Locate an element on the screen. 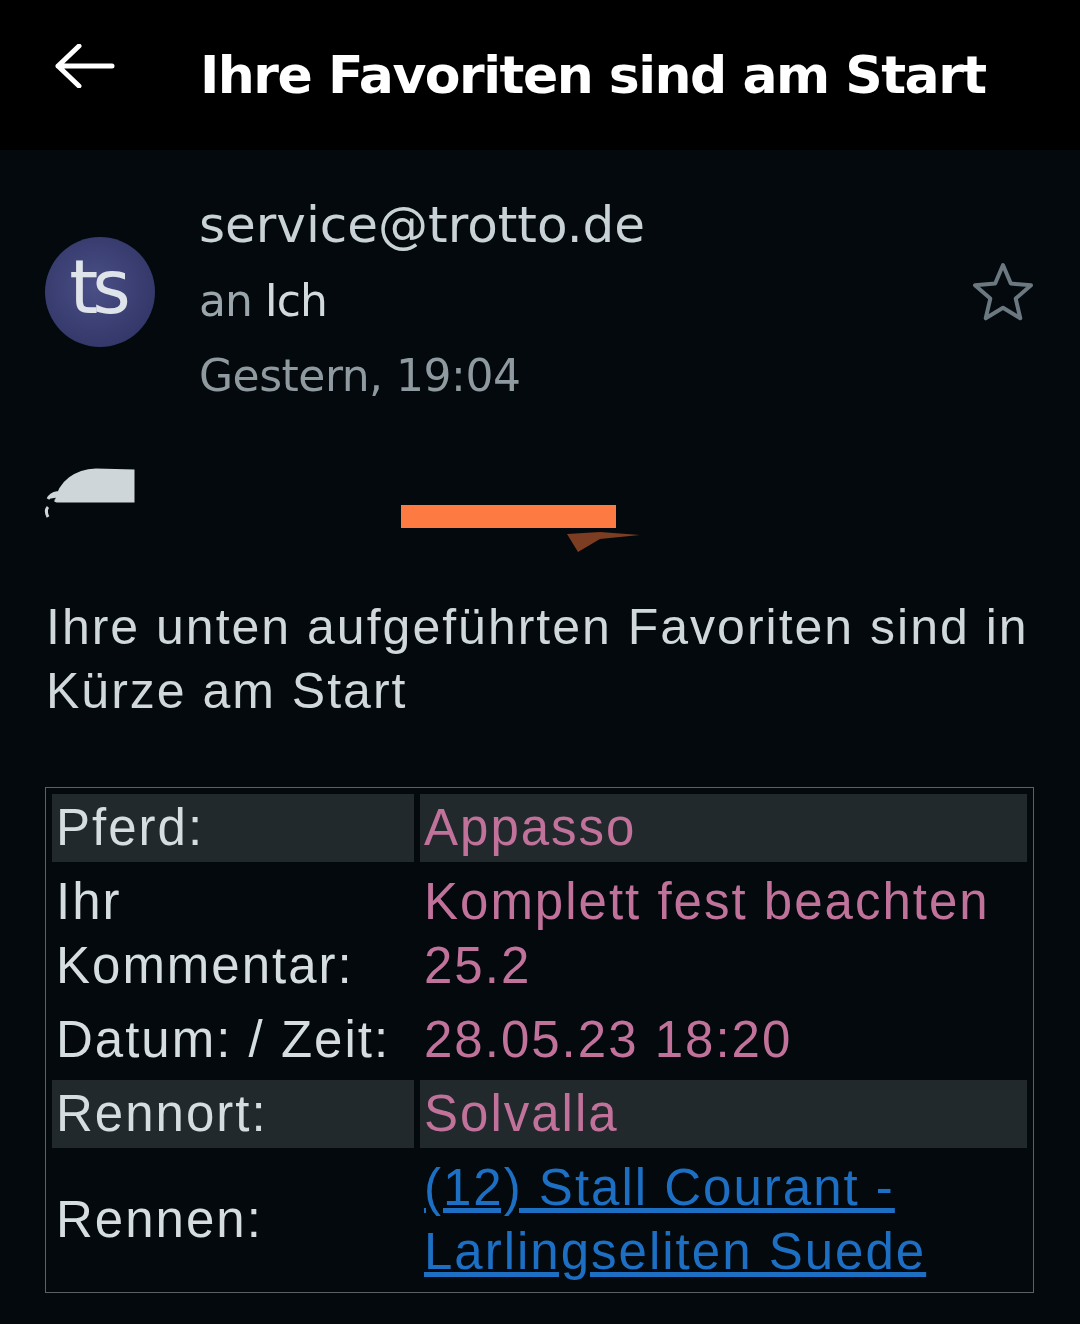  email-subject: Ihre Favoriten sind am Start is located at coordinates (593, 75).